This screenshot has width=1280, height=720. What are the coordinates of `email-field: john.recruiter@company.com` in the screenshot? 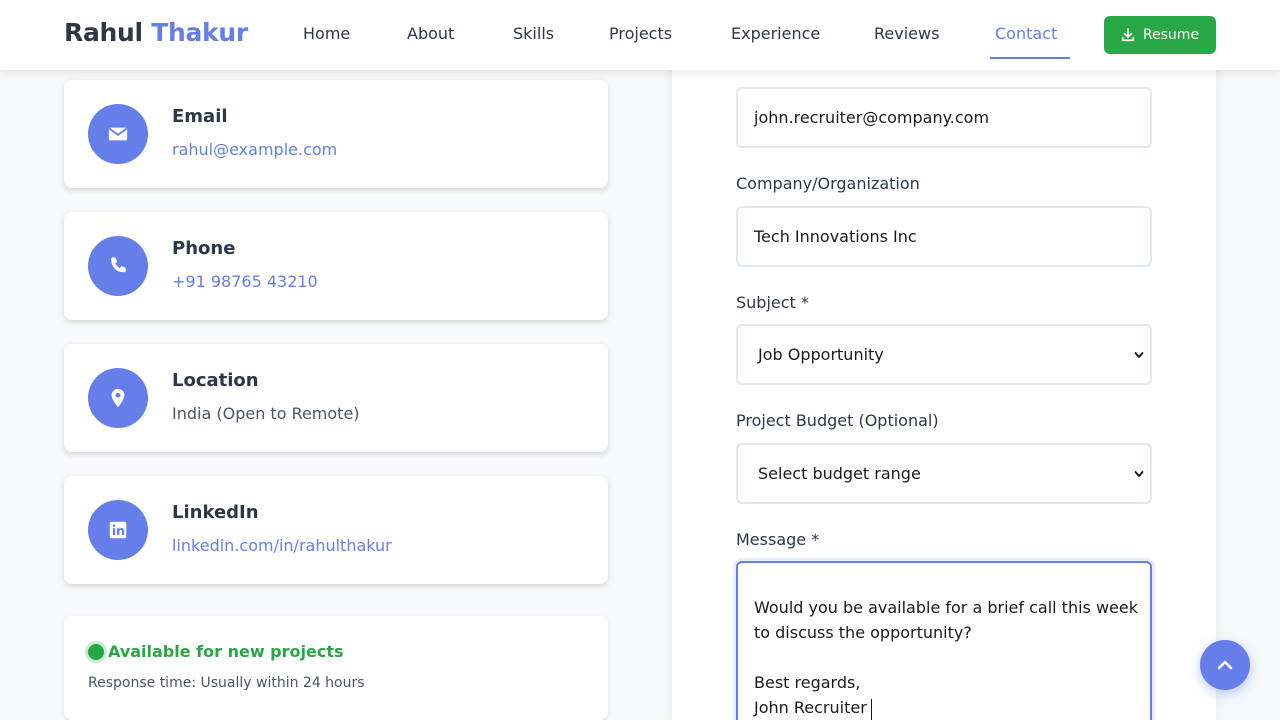 It's located at (944, 117).